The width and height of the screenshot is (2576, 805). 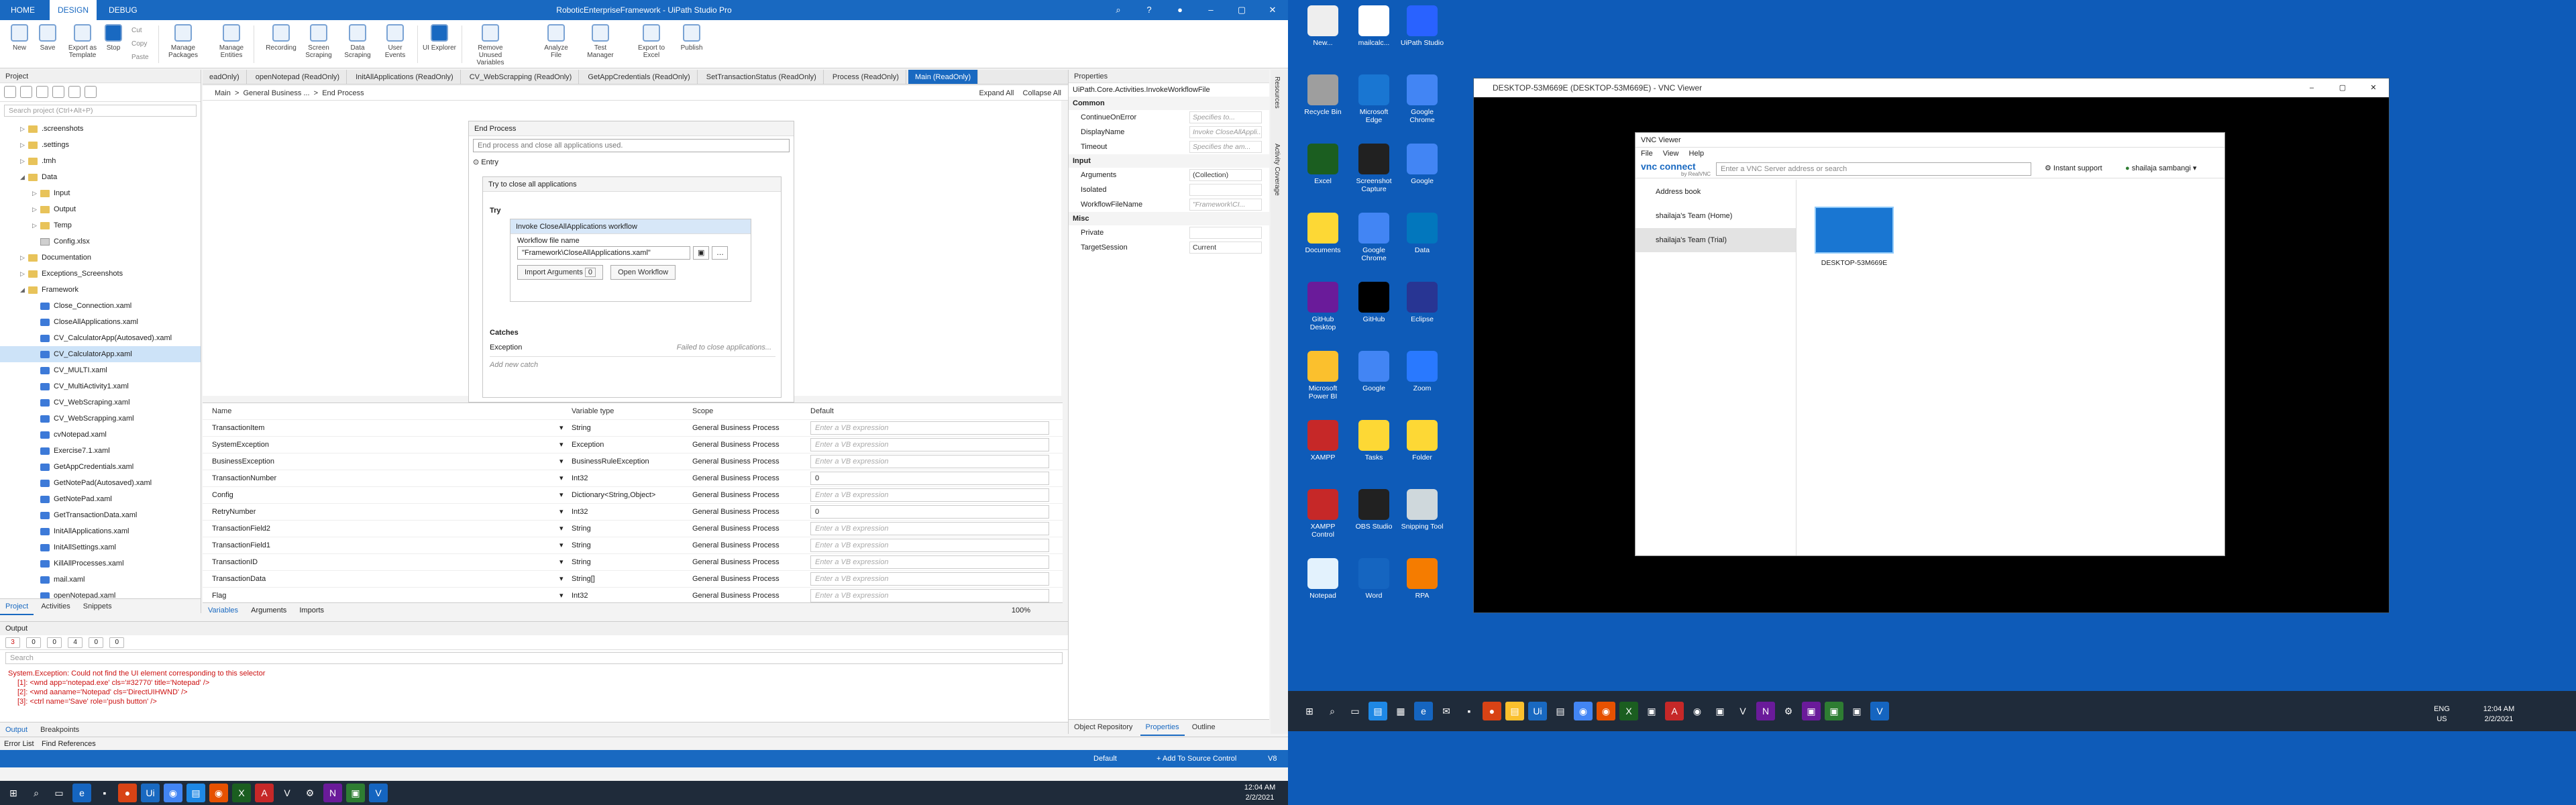 I want to click on breadcrumb-item: End Process, so click(x=343, y=93).